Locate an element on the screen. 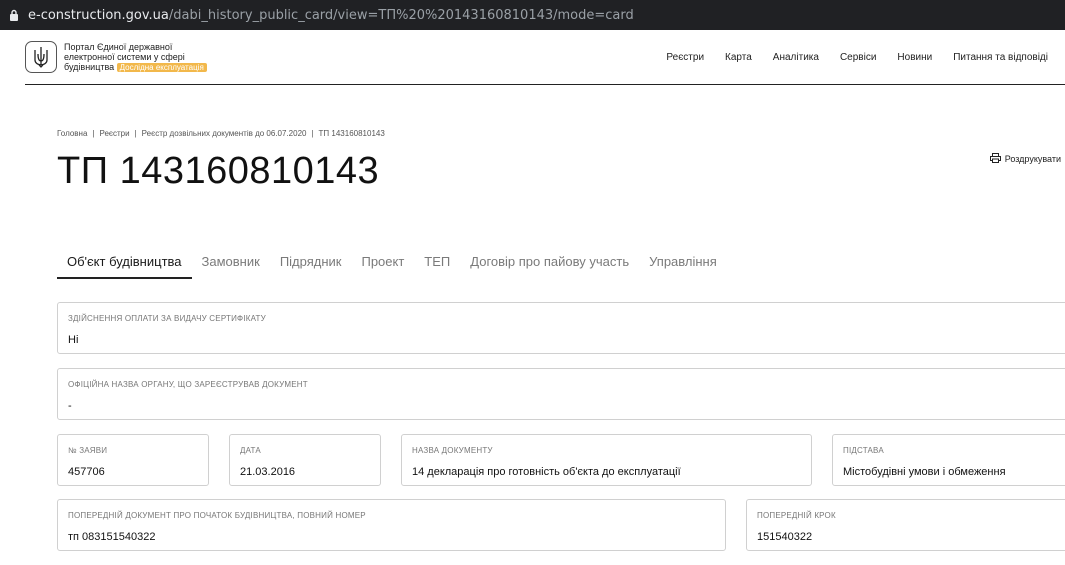 Image resolution: width=1065 pixels, height=565 pixels. field-value: 457706 is located at coordinates (86, 472).